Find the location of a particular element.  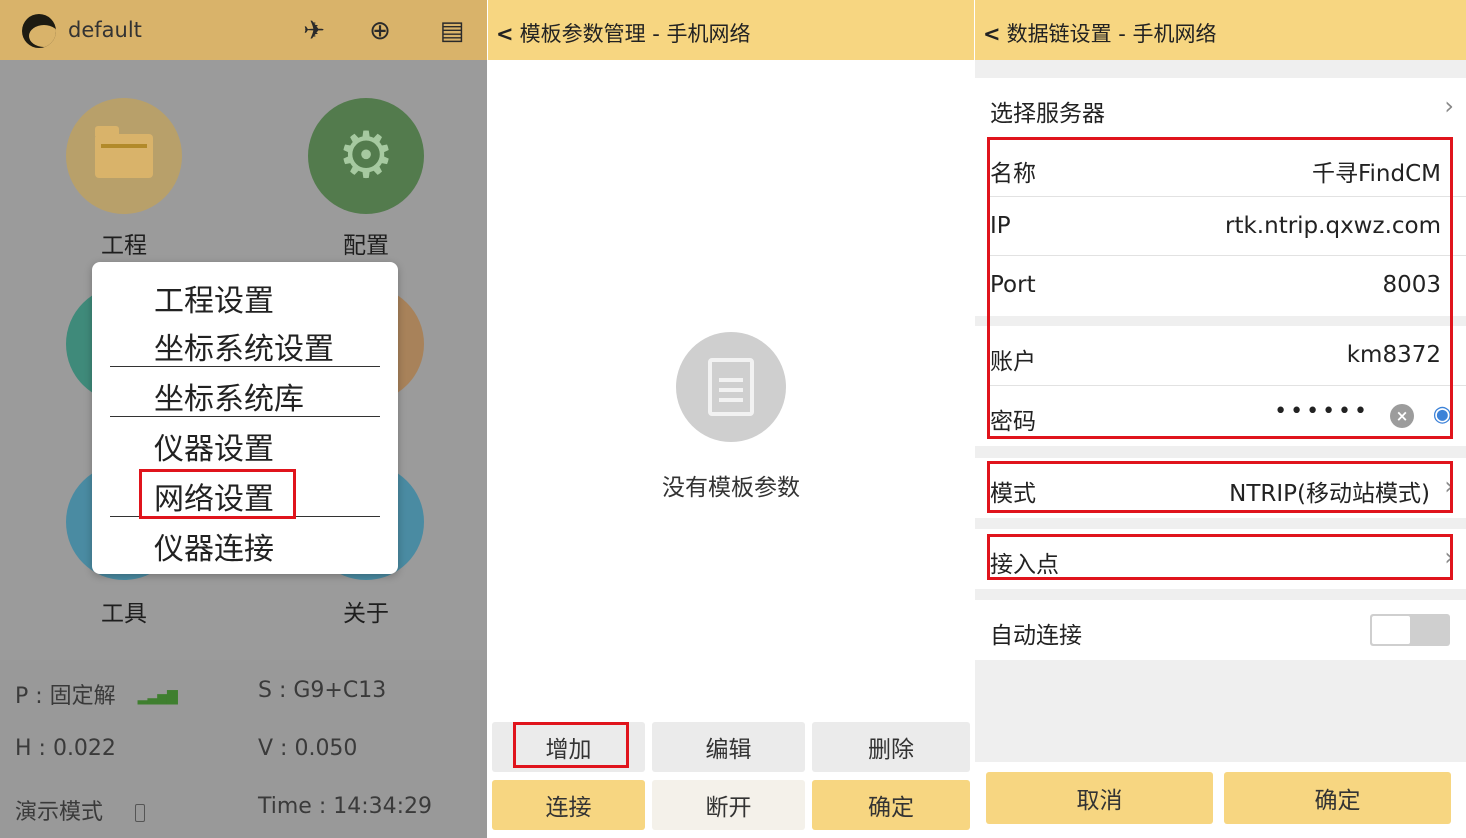

status-mode-line: 演示模式 is located at coordinates (80, 810).